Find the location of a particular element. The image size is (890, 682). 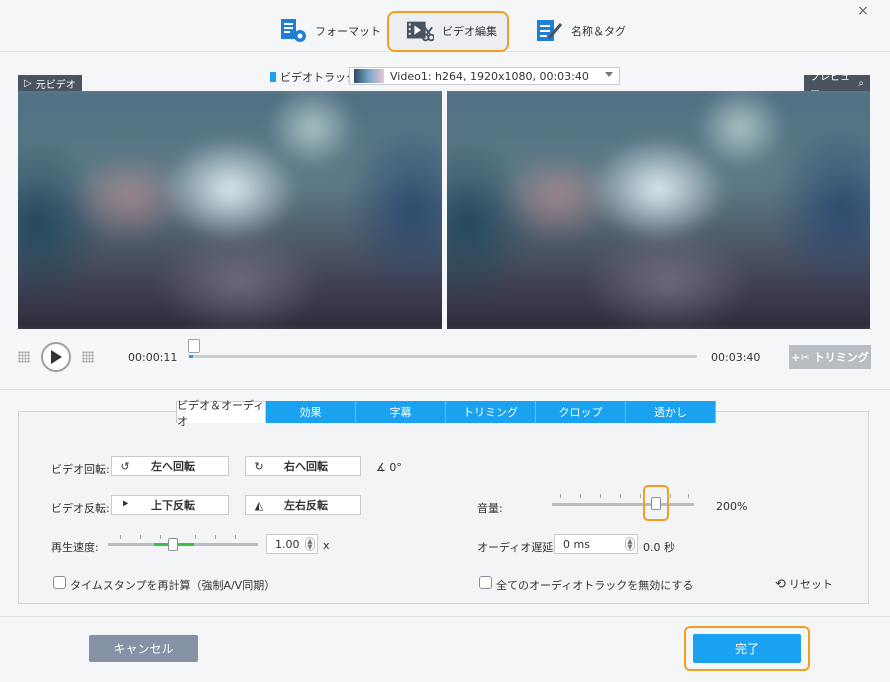

flip-horizontal-button: ◭ 左右反転 is located at coordinates (303, 505).